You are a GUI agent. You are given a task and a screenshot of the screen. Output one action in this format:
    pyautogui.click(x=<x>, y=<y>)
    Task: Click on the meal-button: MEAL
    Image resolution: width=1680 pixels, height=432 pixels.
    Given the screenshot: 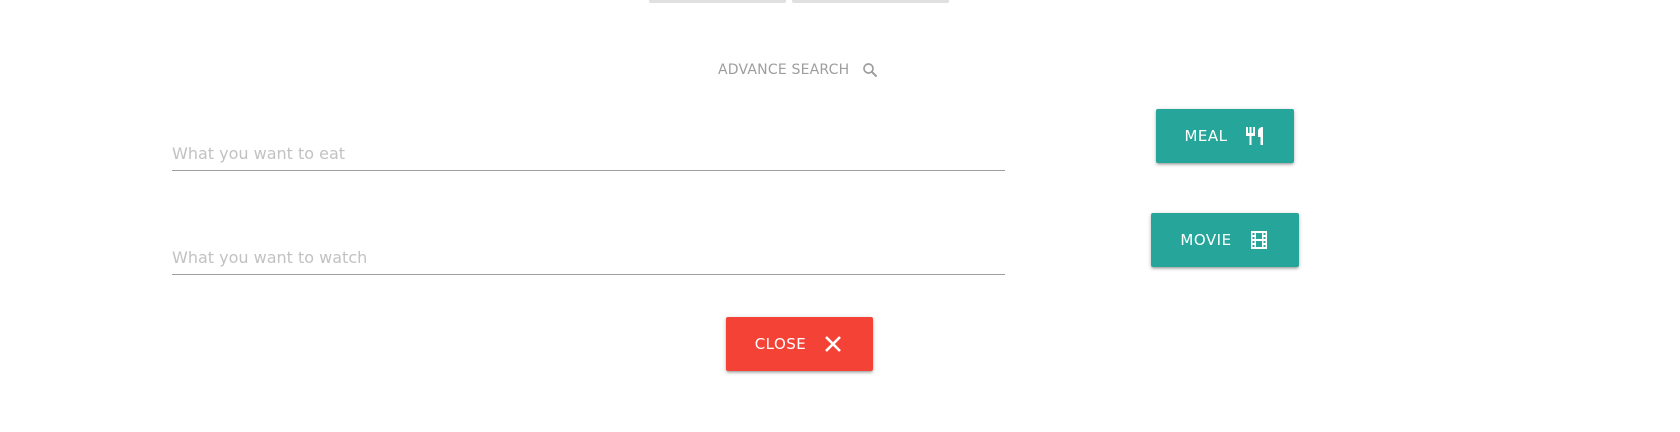 What is the action you would take?
    pyautogui.click(x=1225, y=136)
    